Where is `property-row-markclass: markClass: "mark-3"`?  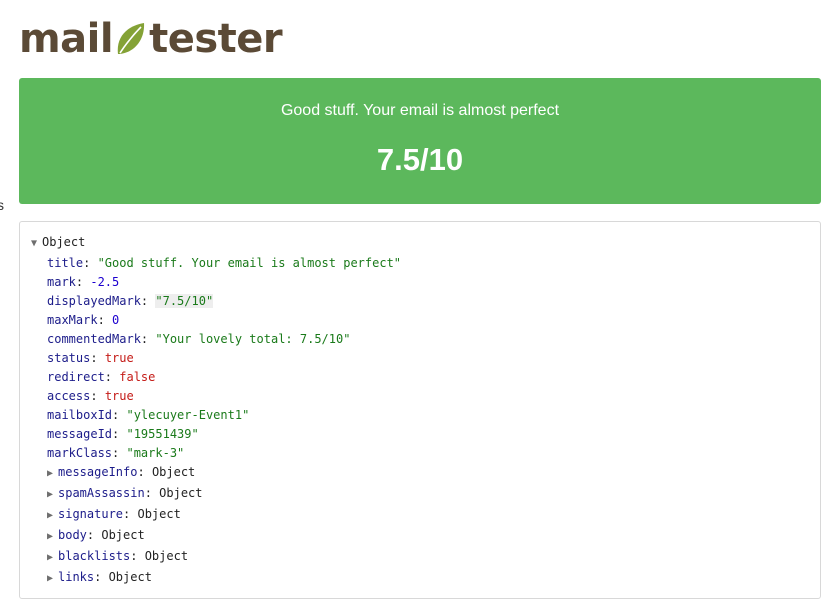 property-row-markclass: markClass: "mark-3" is located at coordinates (116, 453).